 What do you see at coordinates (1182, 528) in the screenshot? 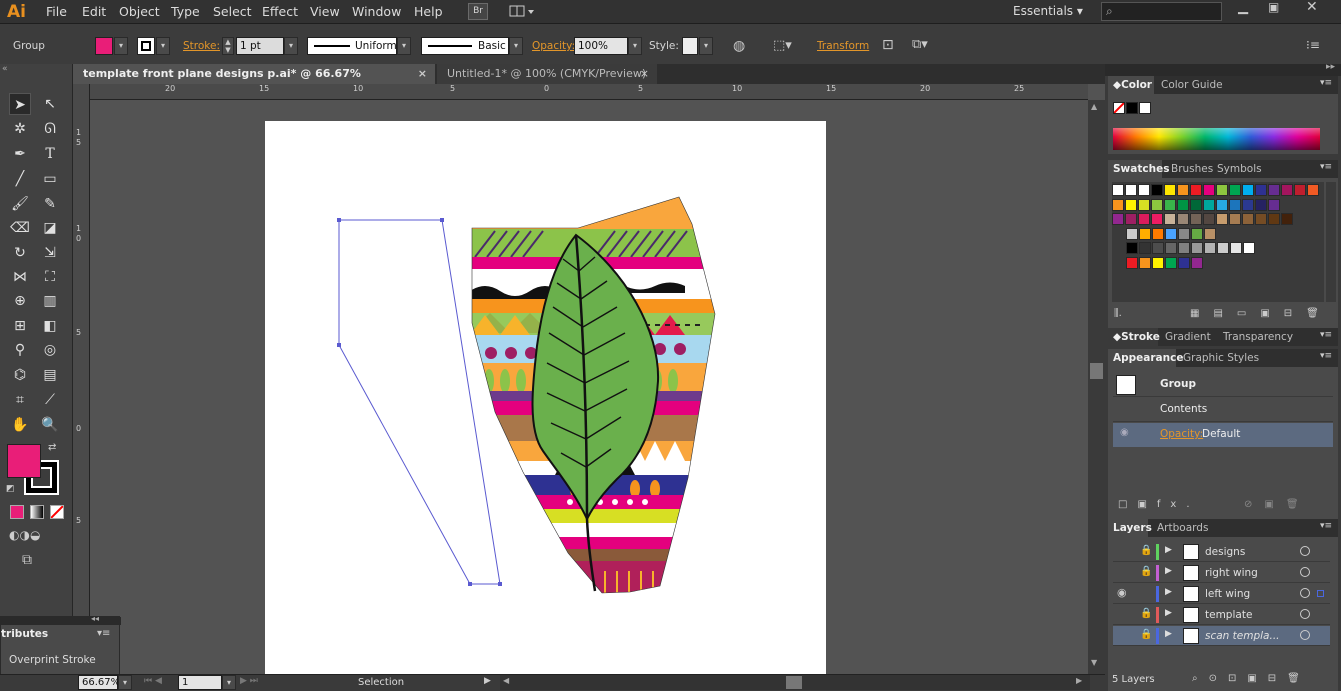
I see `tab-artboards: Artboards` at bounding box center [1182, 528].